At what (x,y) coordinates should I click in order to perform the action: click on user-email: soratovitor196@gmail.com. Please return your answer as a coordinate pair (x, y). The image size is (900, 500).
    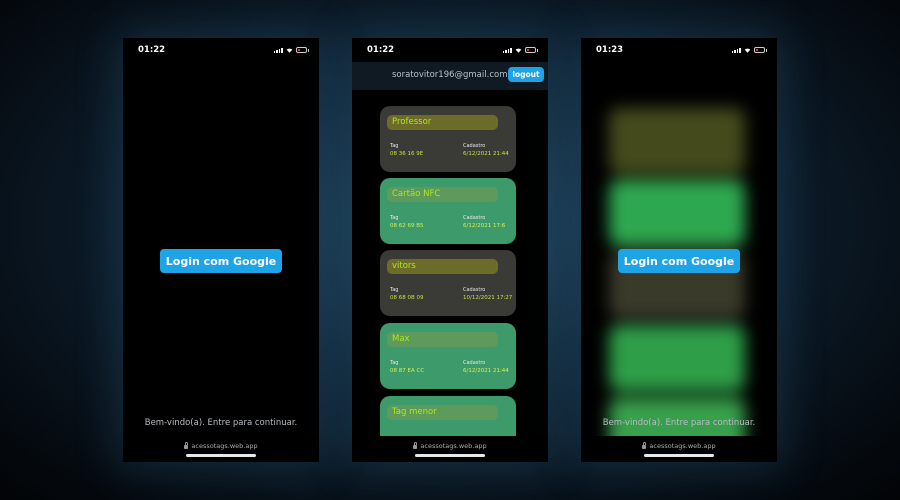
    Looking at the image, I should click on (450, 75).